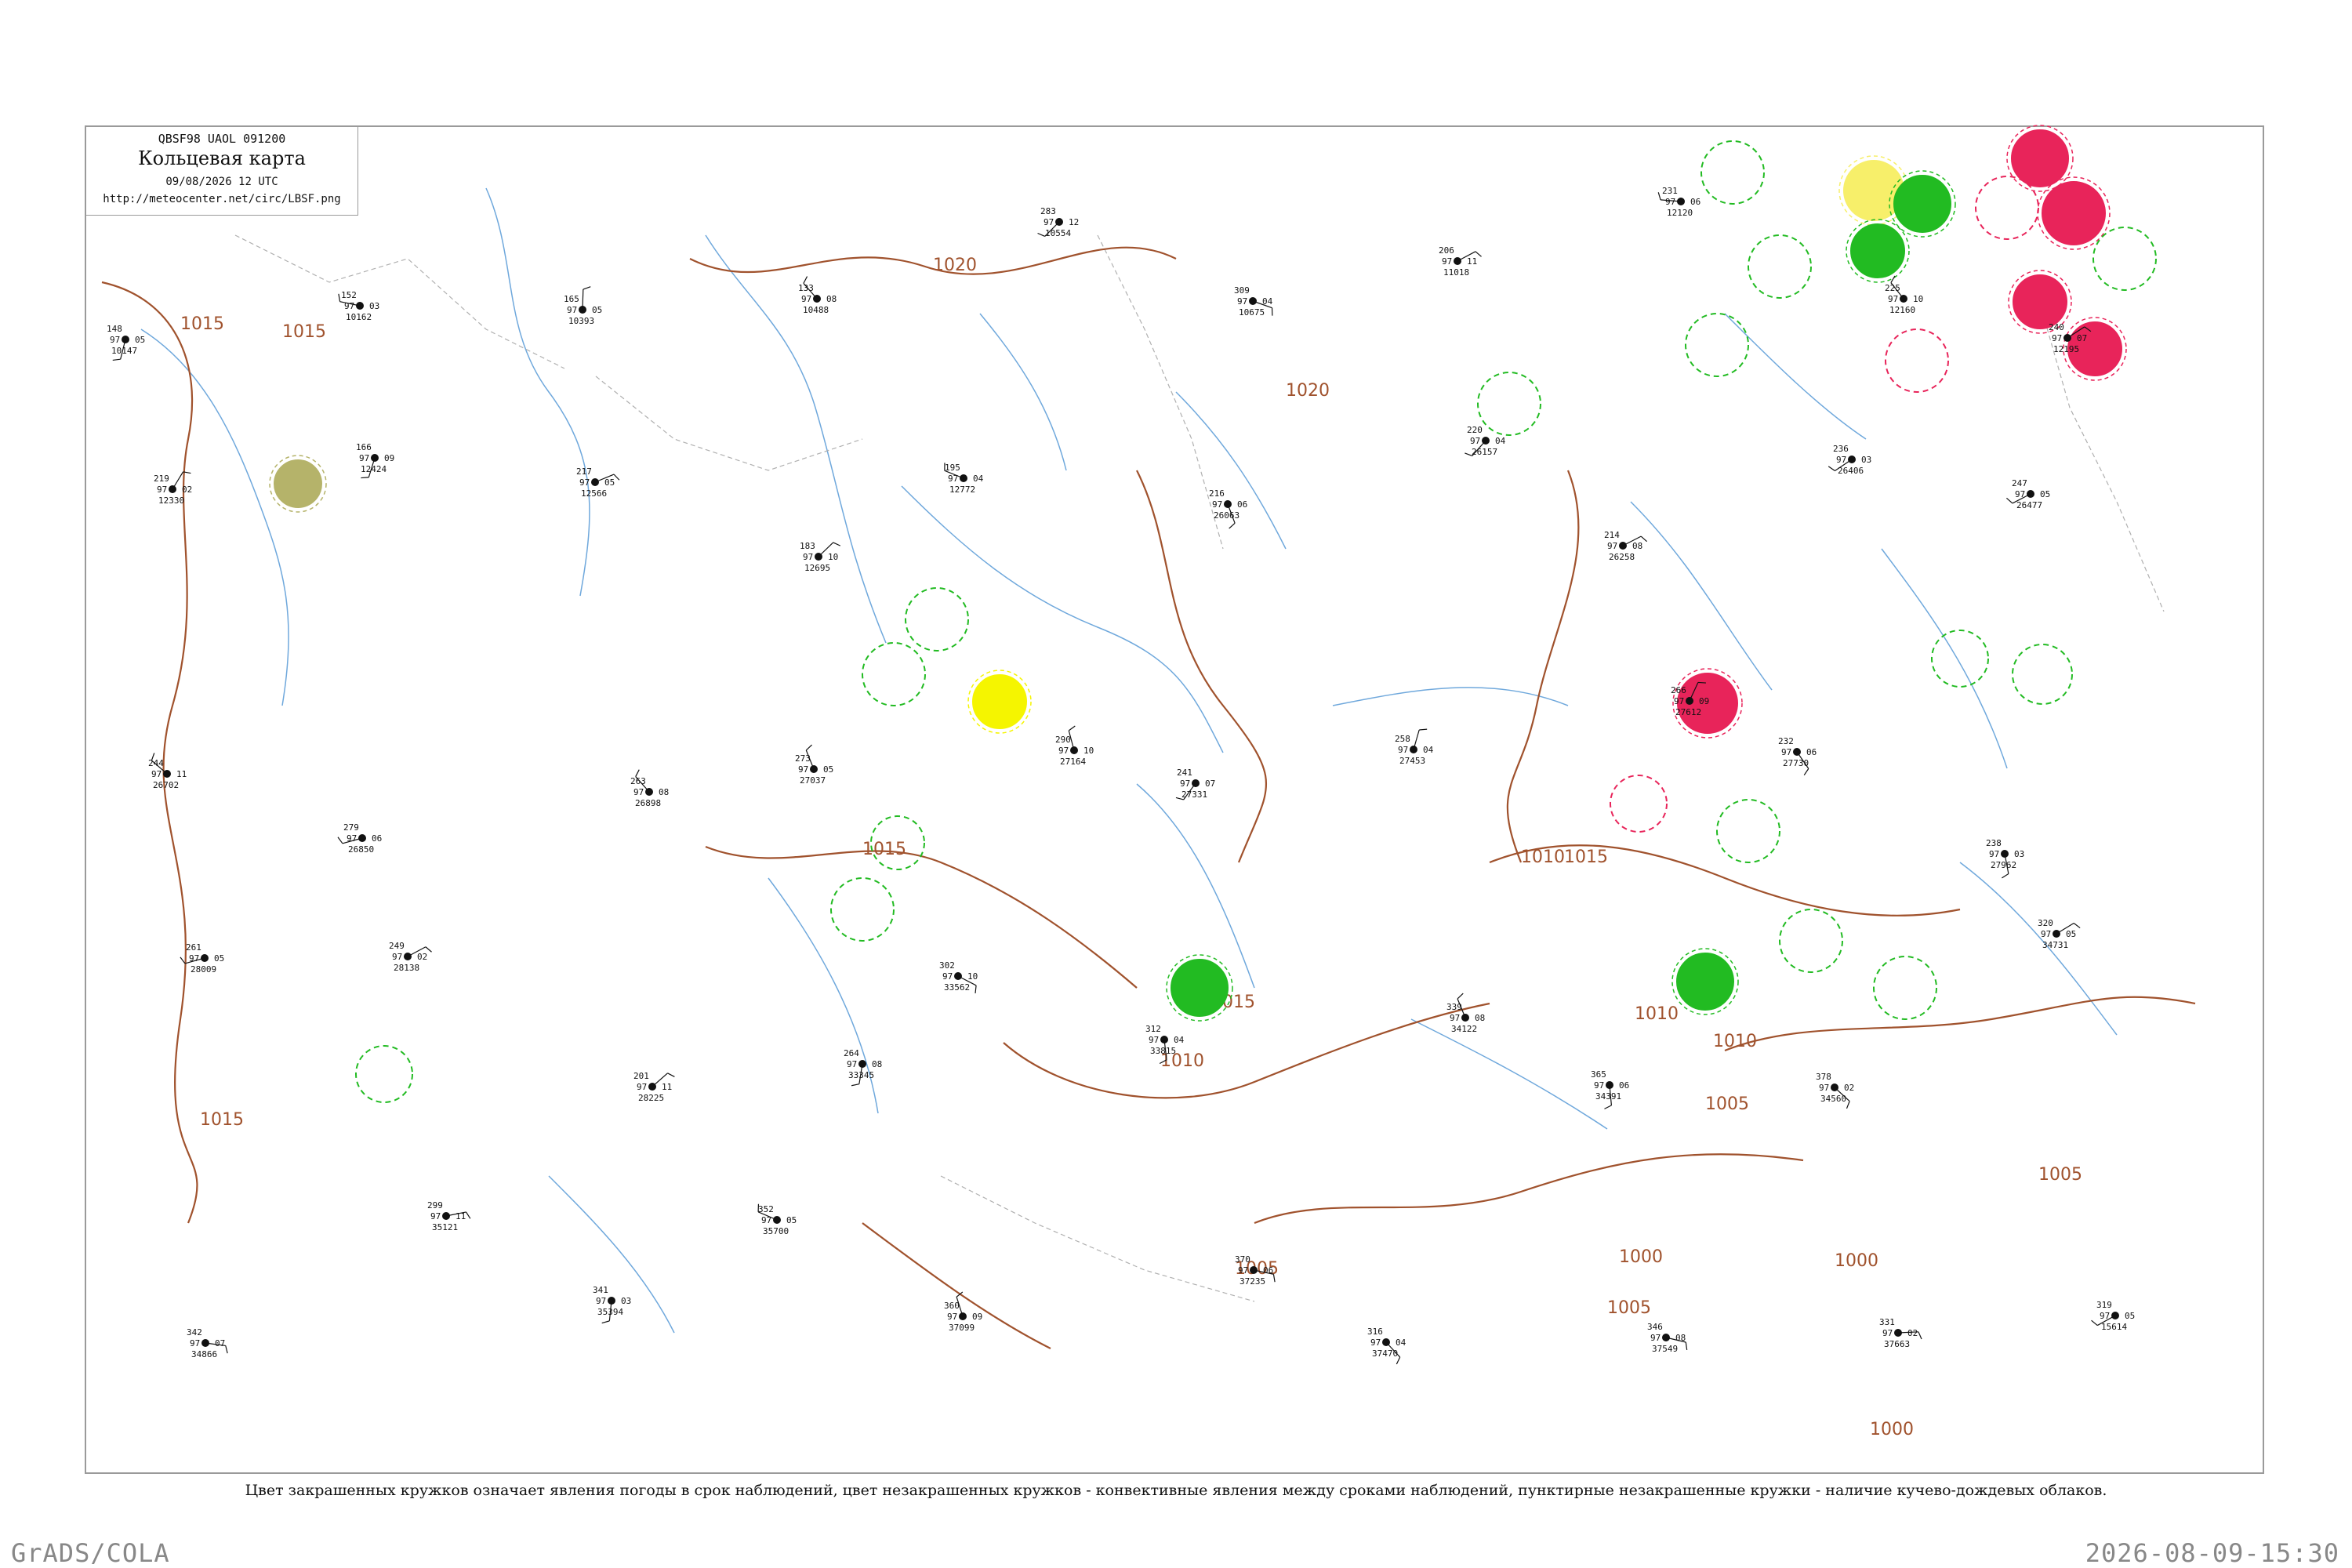  I want to click on station-temperature: 346, so click(1655, 1327).